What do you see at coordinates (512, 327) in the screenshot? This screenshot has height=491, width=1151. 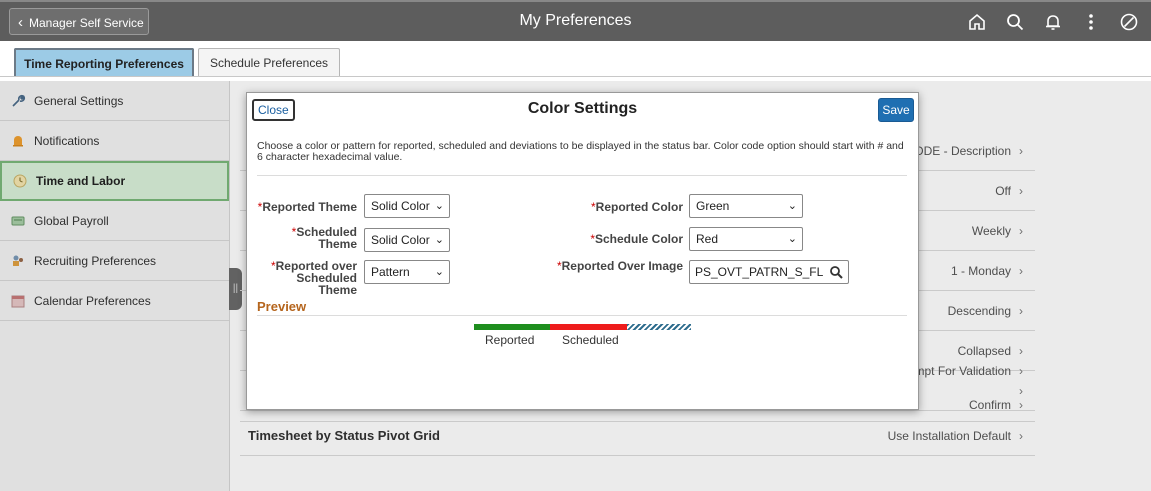 I see `status-bar-reported` at bounding box center [512, 327].